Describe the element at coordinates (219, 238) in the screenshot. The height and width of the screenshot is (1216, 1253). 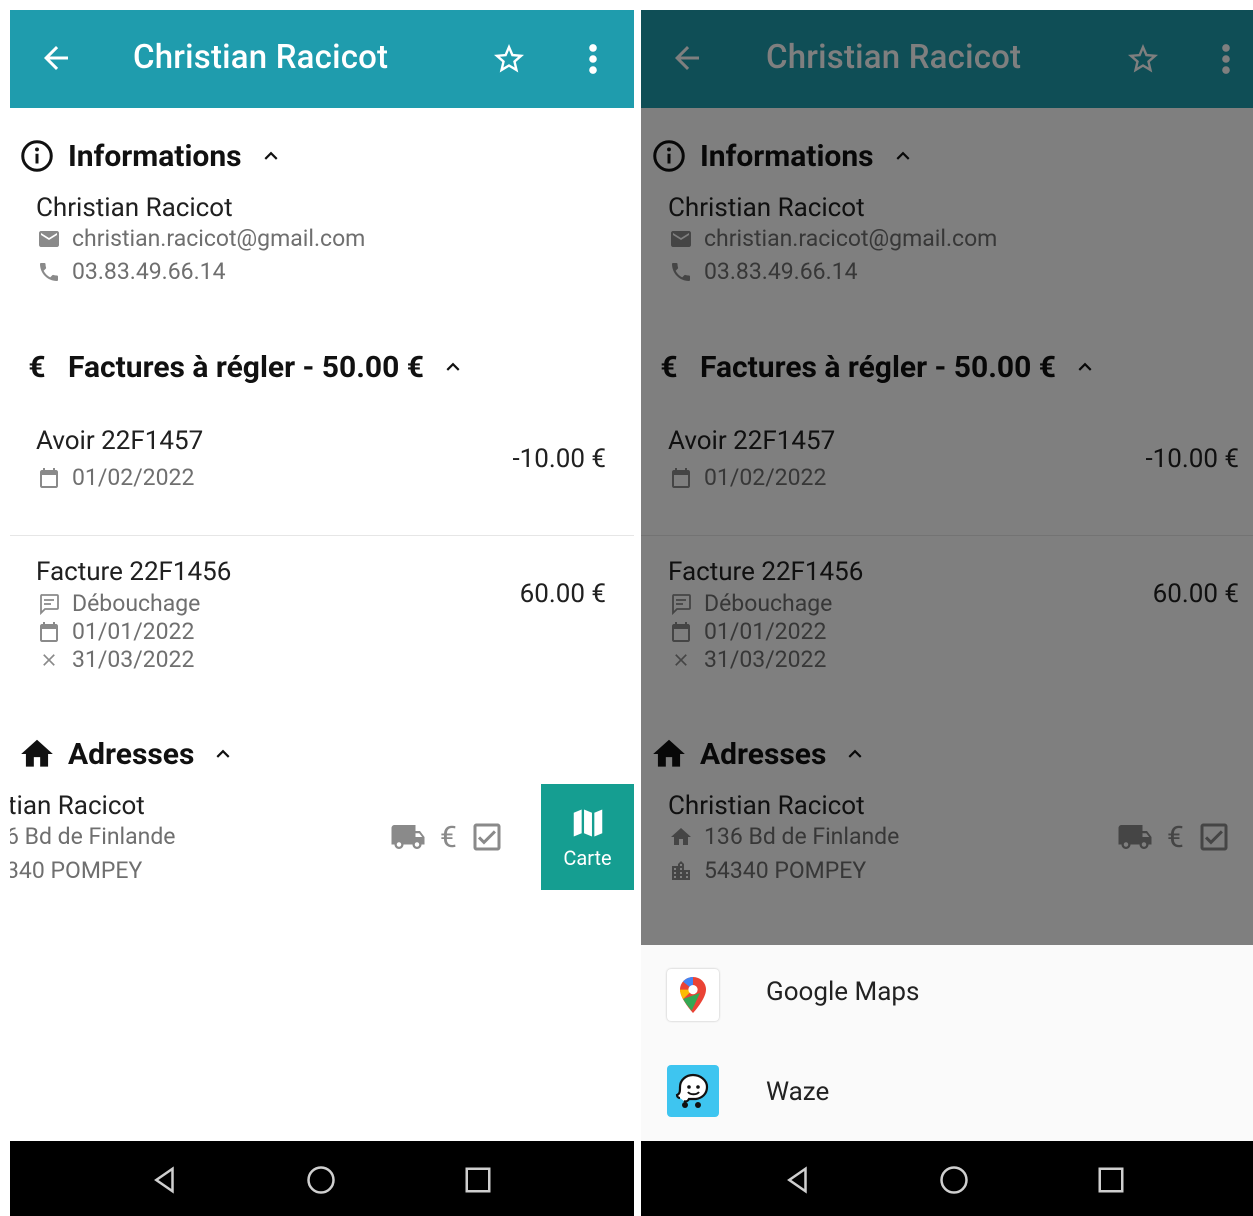
I see `email-text: christian.racicot@gmail.com` at that location.